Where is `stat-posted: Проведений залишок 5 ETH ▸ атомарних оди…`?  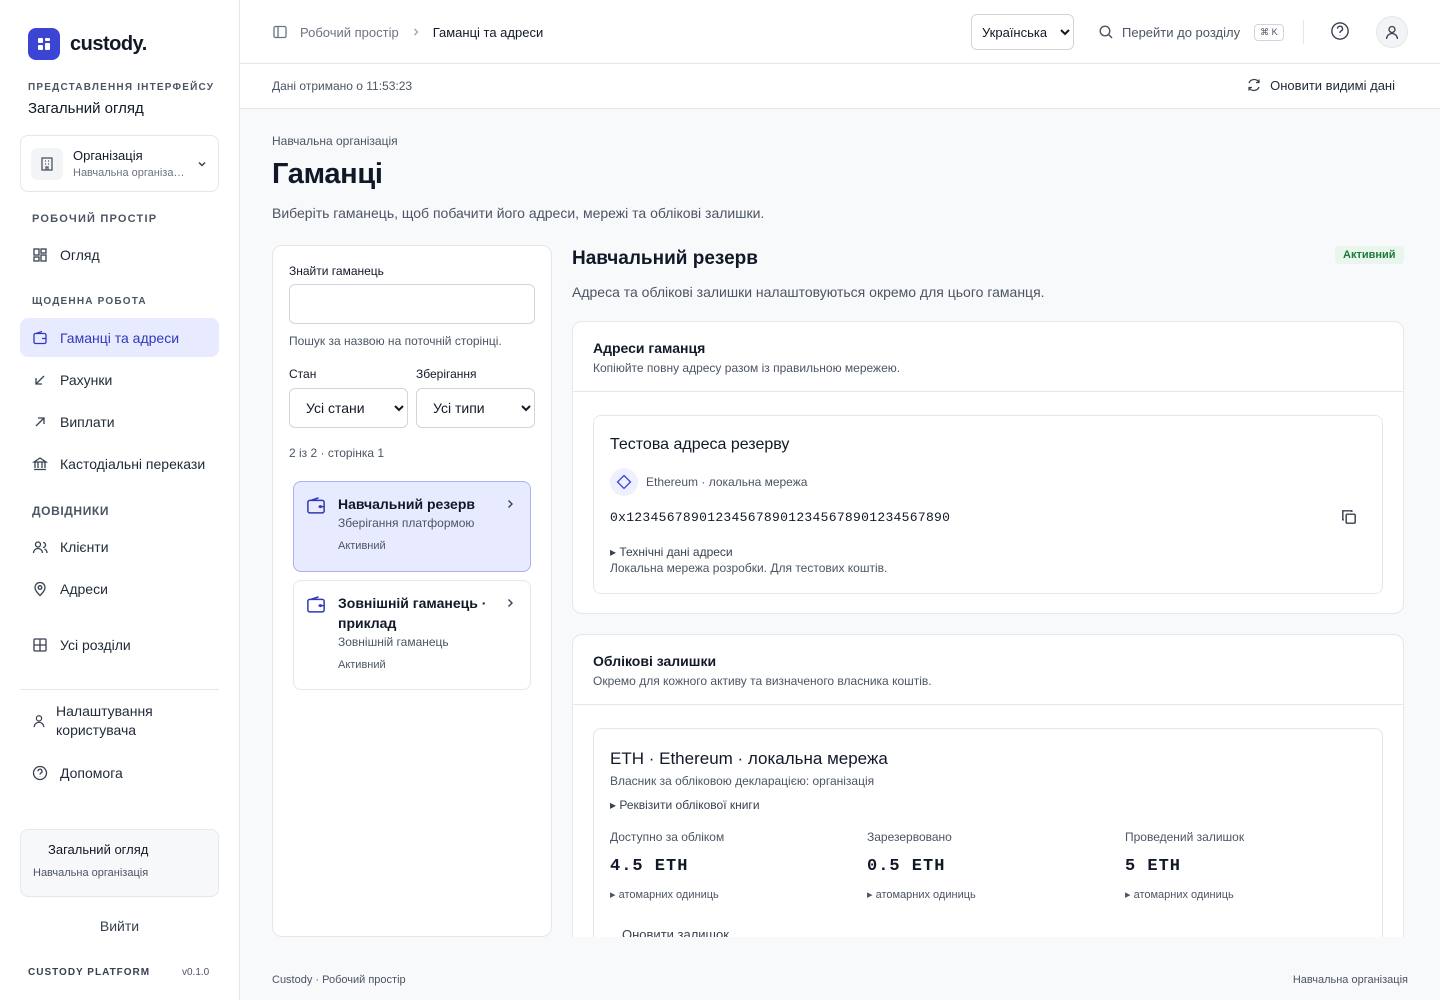
stat-posted: Проведений залишок 5 ETH ▸ атомарних оди… is located at coordinates (1184, 865).